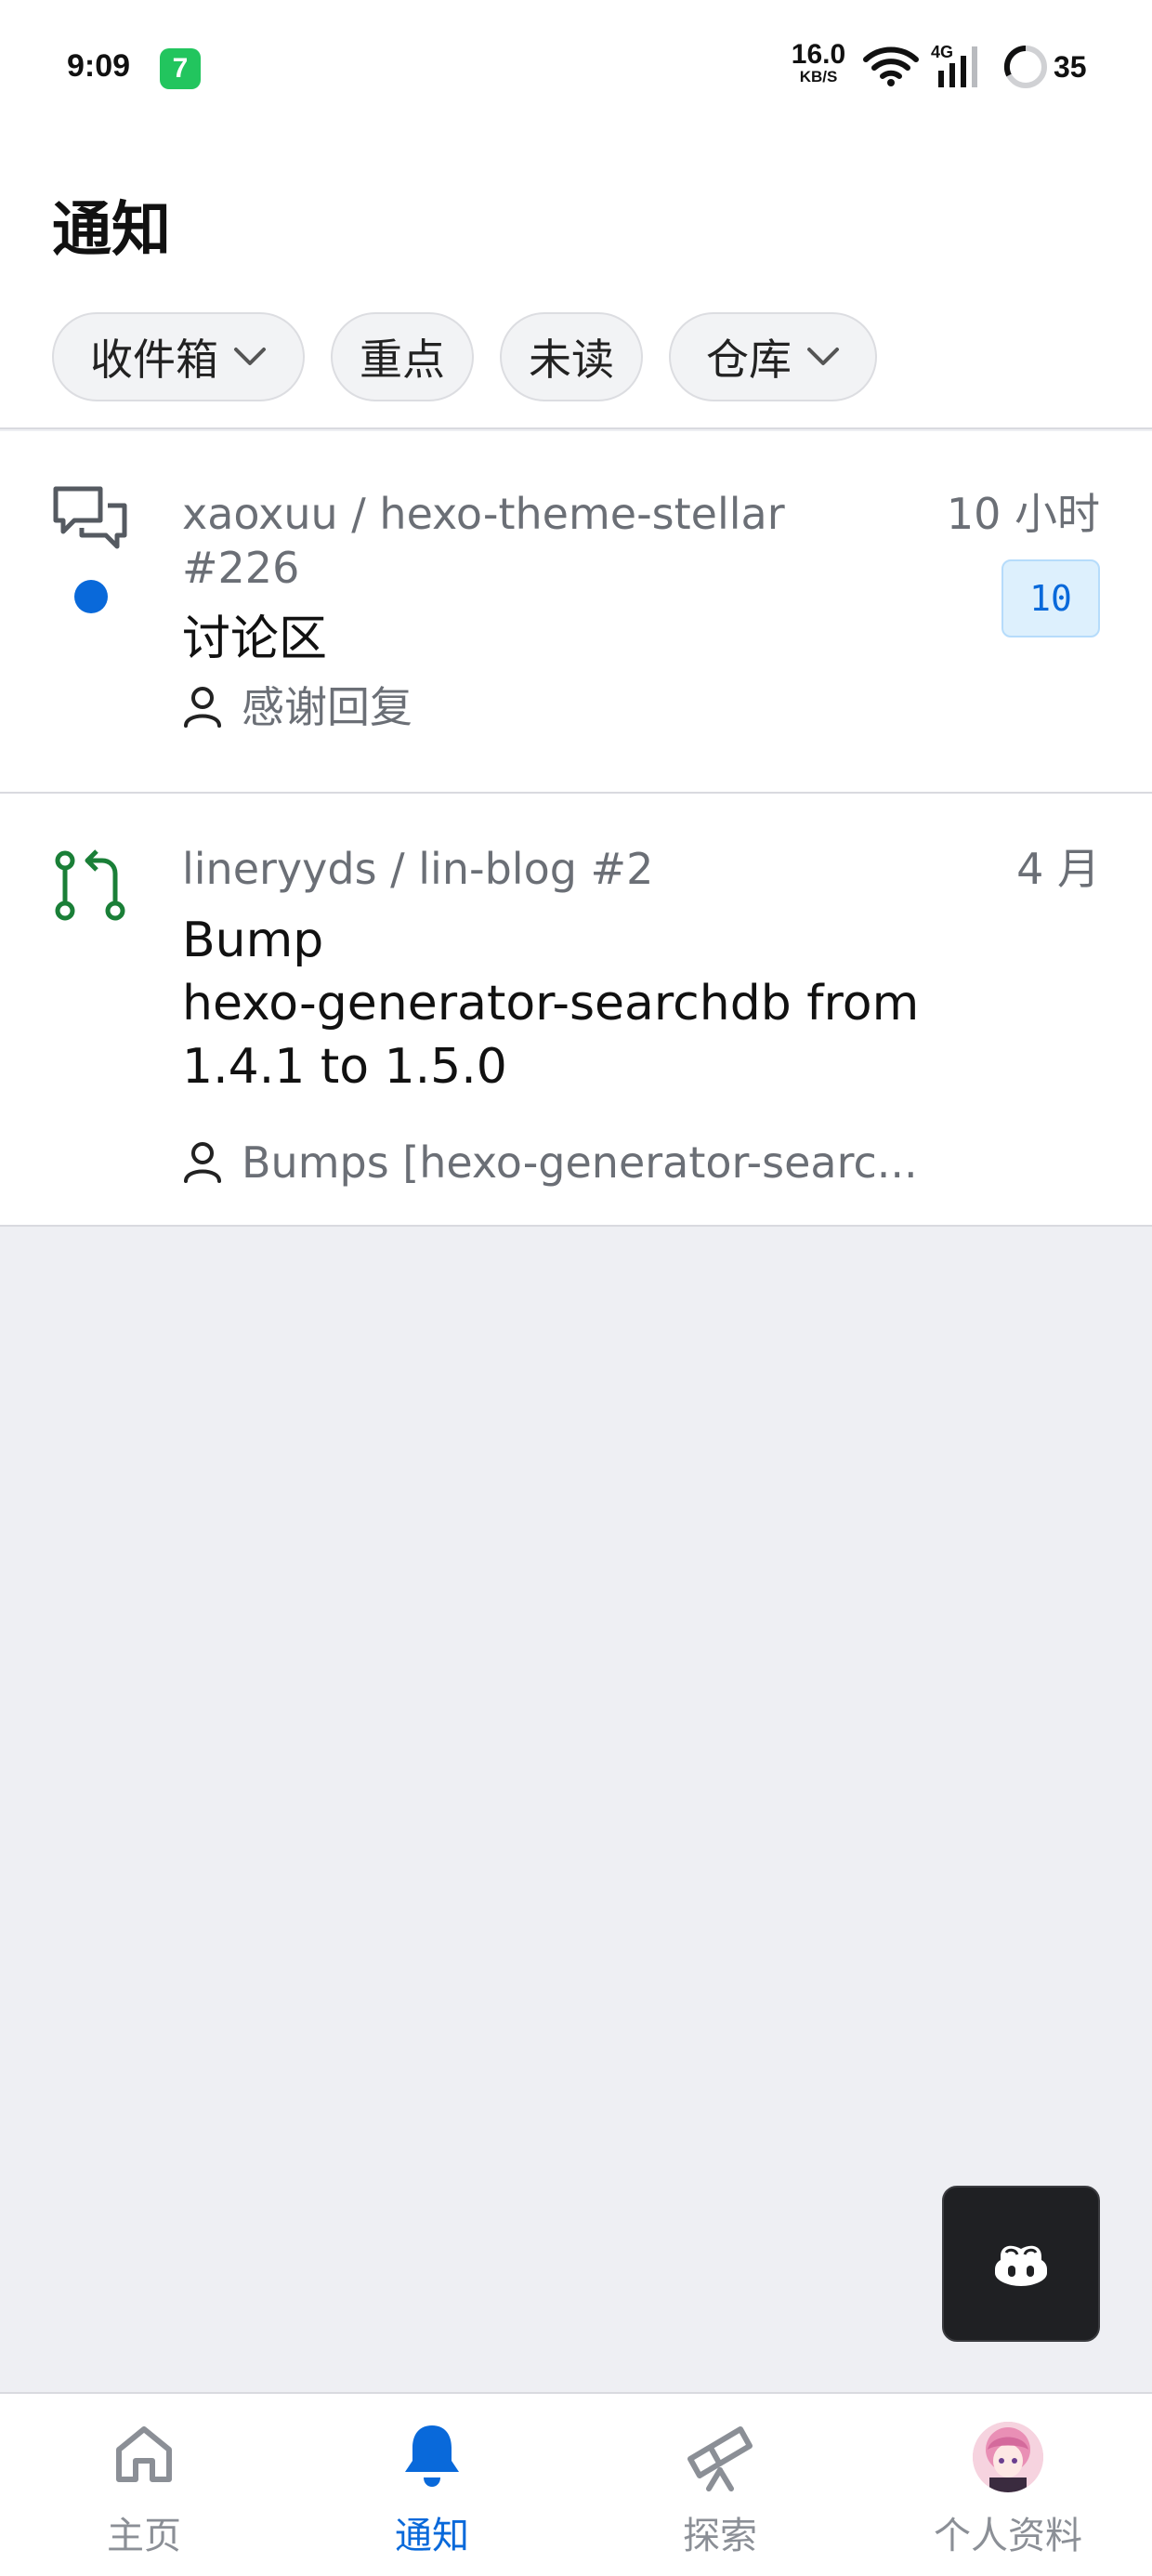 This screenshot has height=2576, width=1152. I want to click on copilot-icon, so click(1021, 2265).